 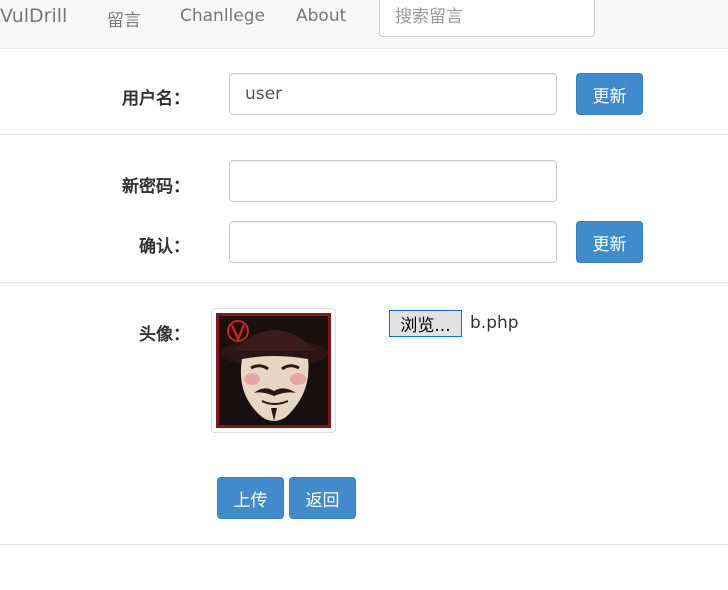 What do you see at coordinates (321, 16) in the screenshot?
I see `nav-link-about: About` at bounding box center [321, 16].